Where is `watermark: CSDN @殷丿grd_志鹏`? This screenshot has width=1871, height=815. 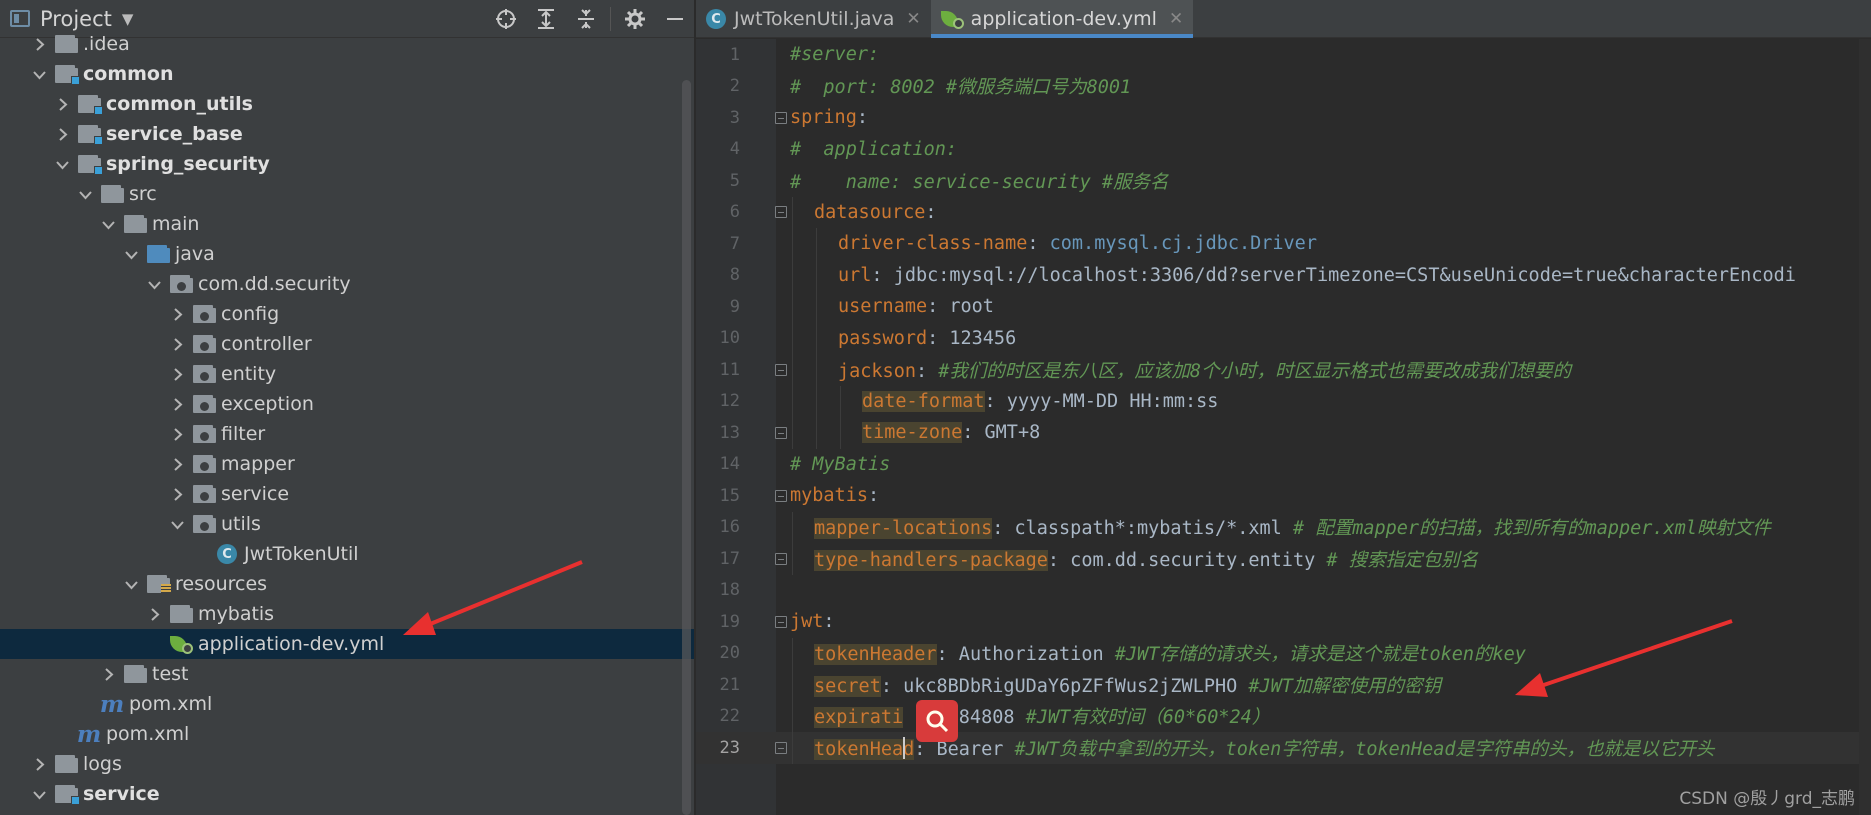
watermark: CSDN @殷丿grd_志鹏 is located at coordinates (1767, 799).